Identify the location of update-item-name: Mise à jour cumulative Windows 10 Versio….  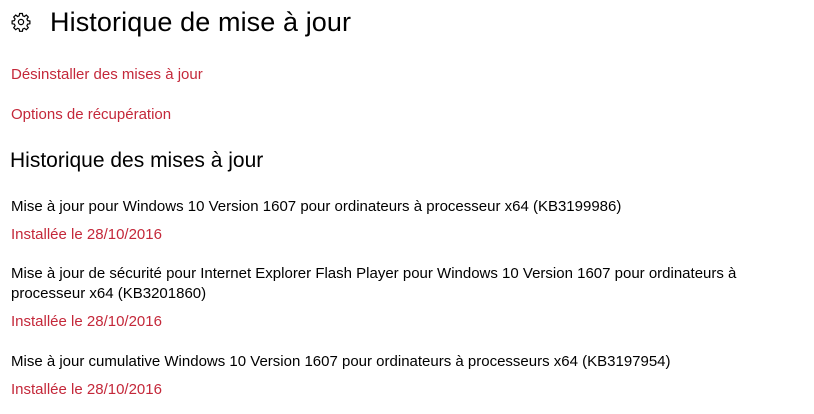
(411, 362).